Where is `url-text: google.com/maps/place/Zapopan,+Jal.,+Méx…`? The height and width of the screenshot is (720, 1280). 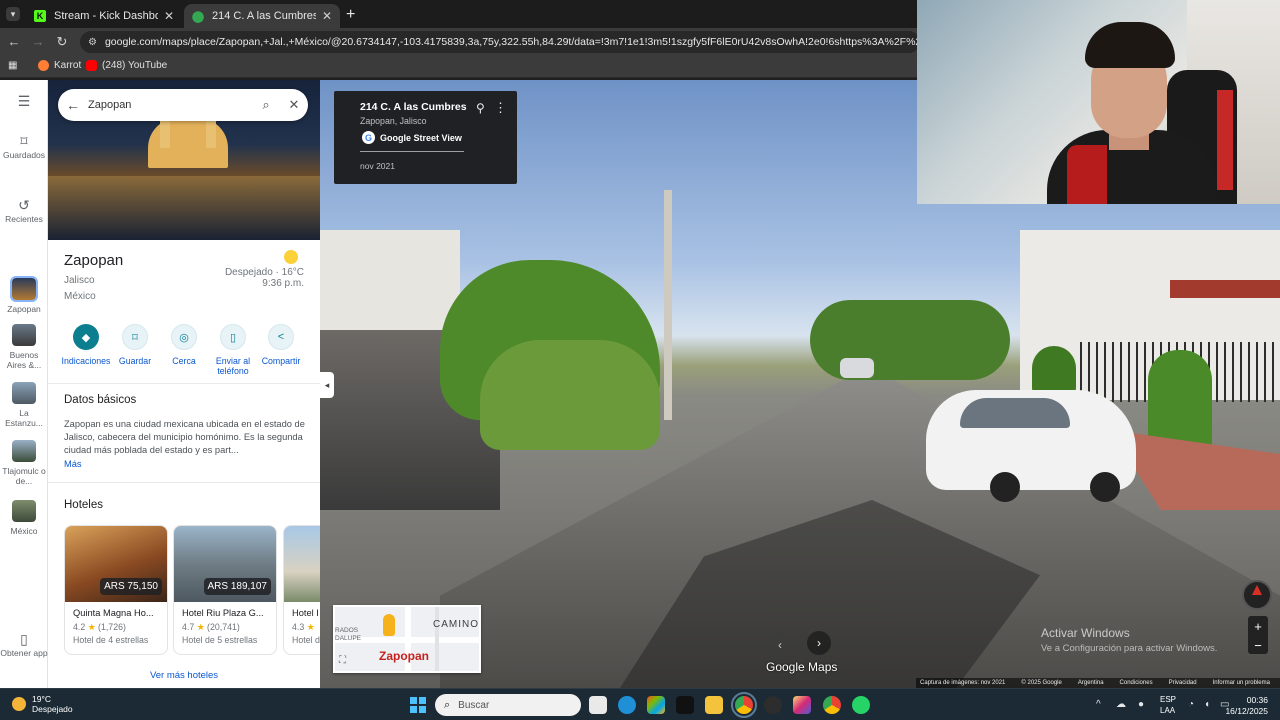
url-text: google.com/maps/place/Zapopan,+Jal.,+Méx… is located at coordinates (512, 42).